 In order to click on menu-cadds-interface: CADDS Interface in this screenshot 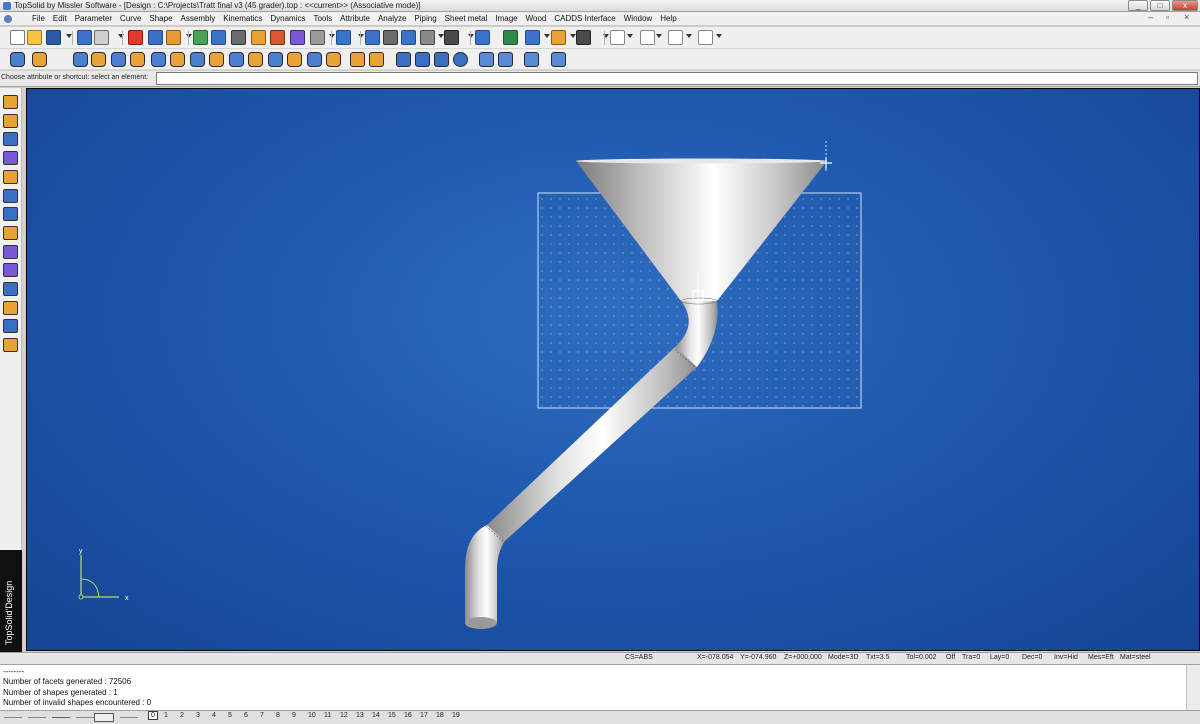, I will do `click(584, 18)`.